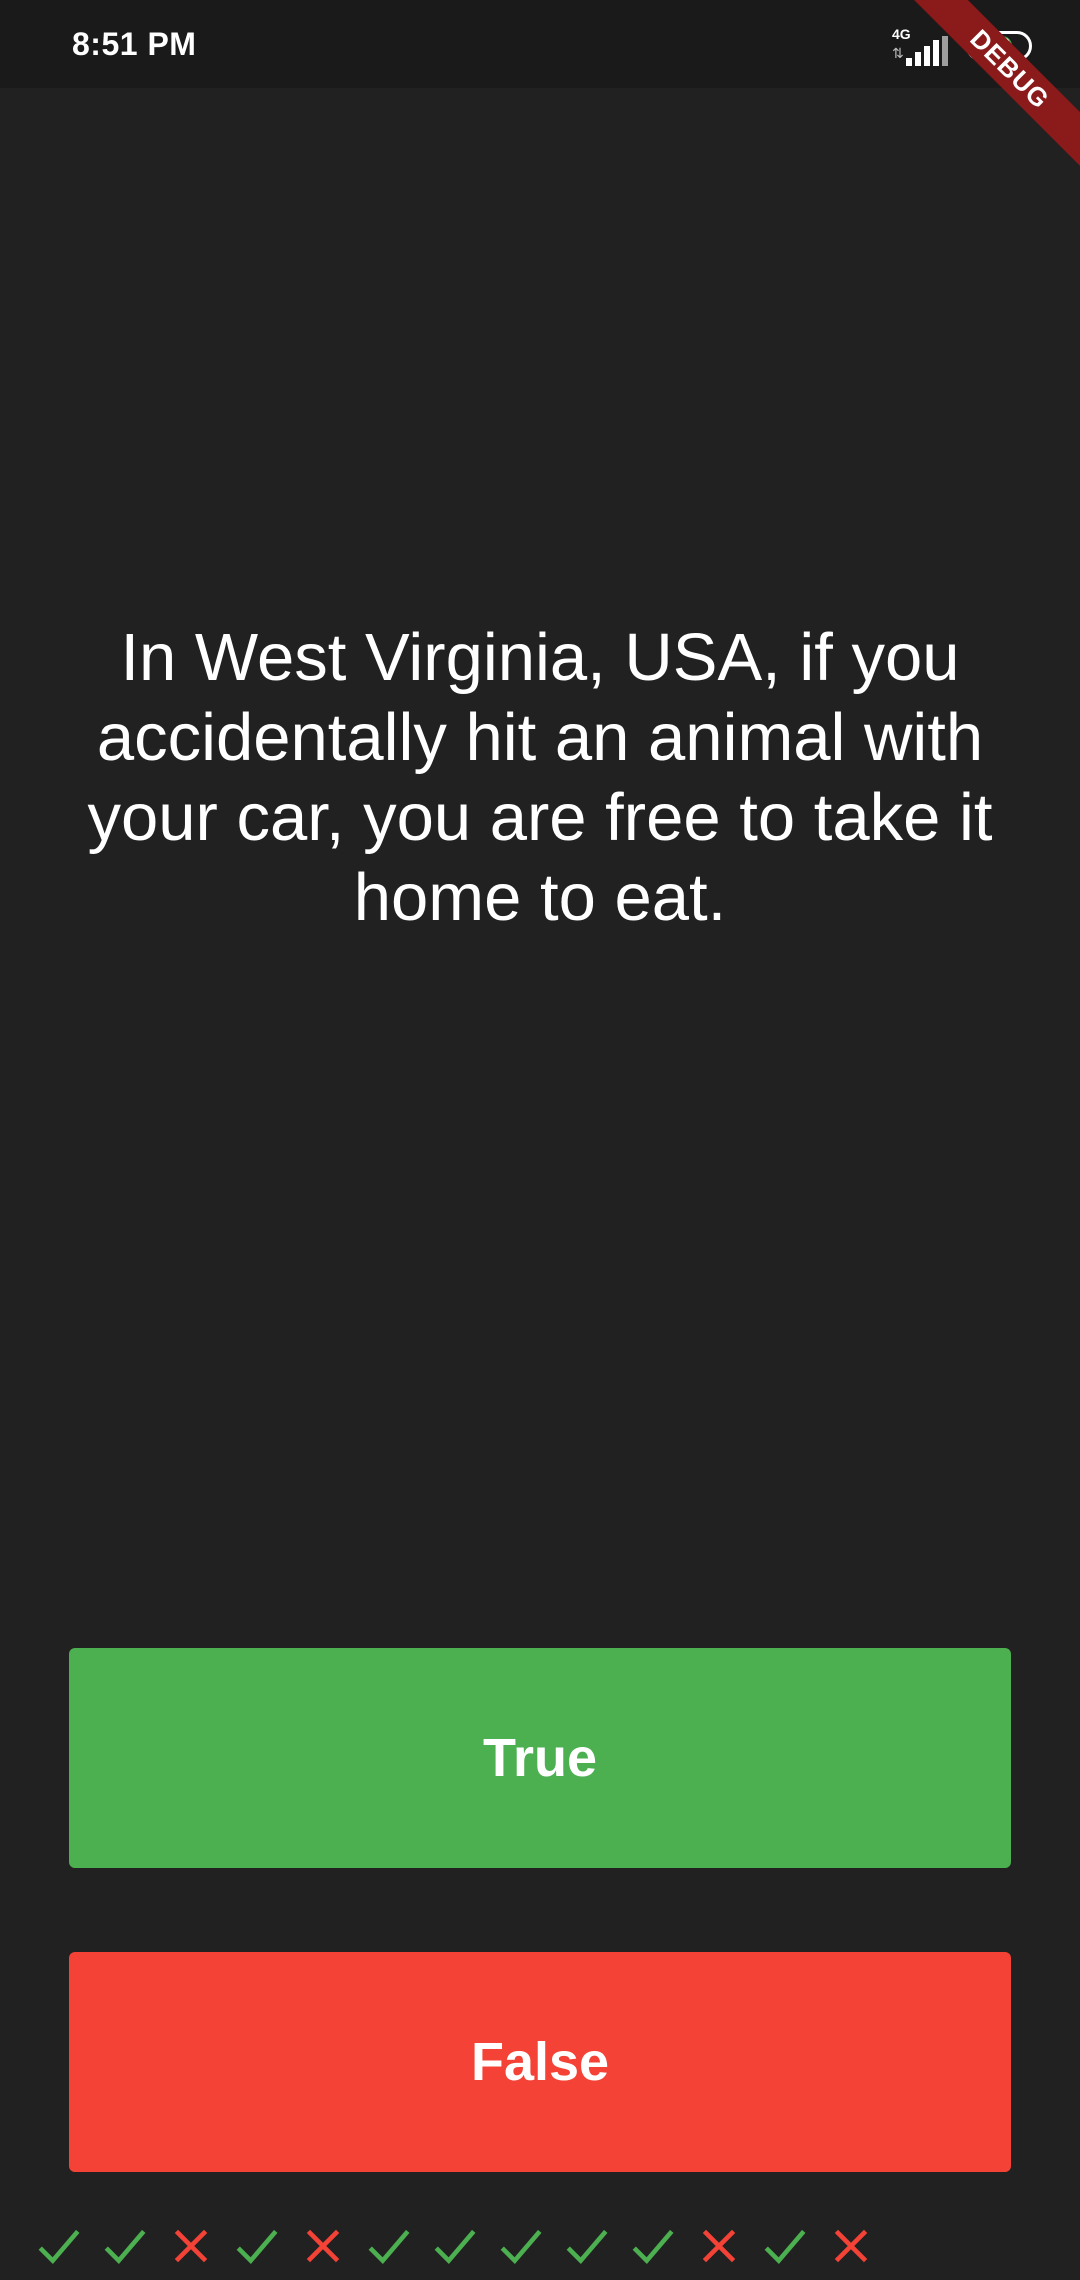 This screenshot has height=2280, width=1080. What do you see at coordinates (962, 46) in the screenshot?
I see `status-icons: 4G ⇅ 73` at bounding box center [962, 46].